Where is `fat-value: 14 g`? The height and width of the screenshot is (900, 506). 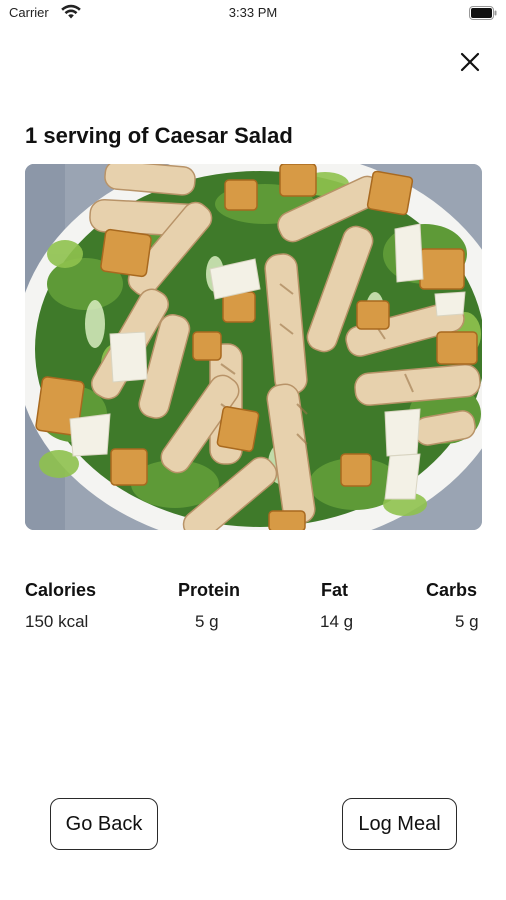 fat-value: 14 g is located at coordinates (337, 621).